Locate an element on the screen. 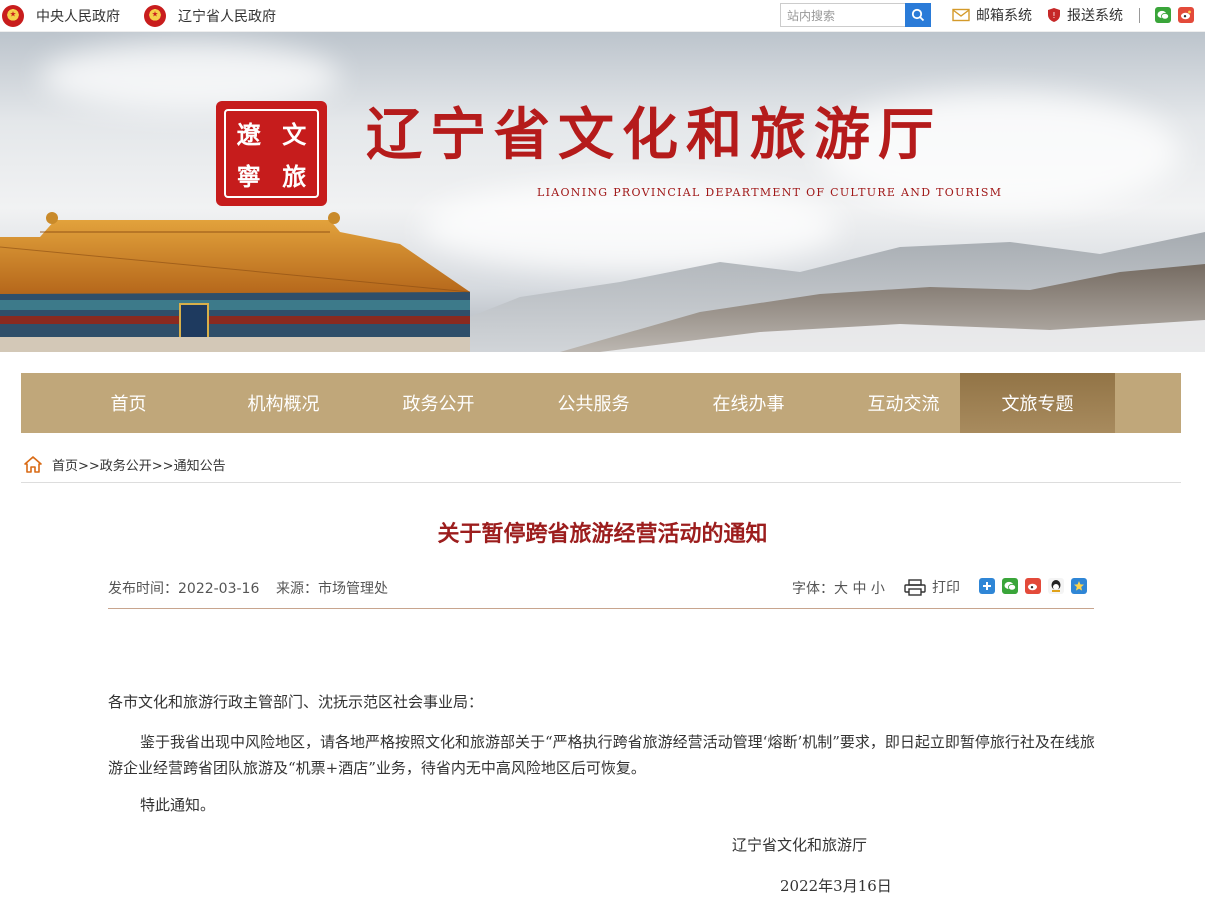 Image resolution: width=1205 pixels, height=916 pixels. provincial-gov-link: 辽宁省人民政府 is located at coordinates (210, 16).